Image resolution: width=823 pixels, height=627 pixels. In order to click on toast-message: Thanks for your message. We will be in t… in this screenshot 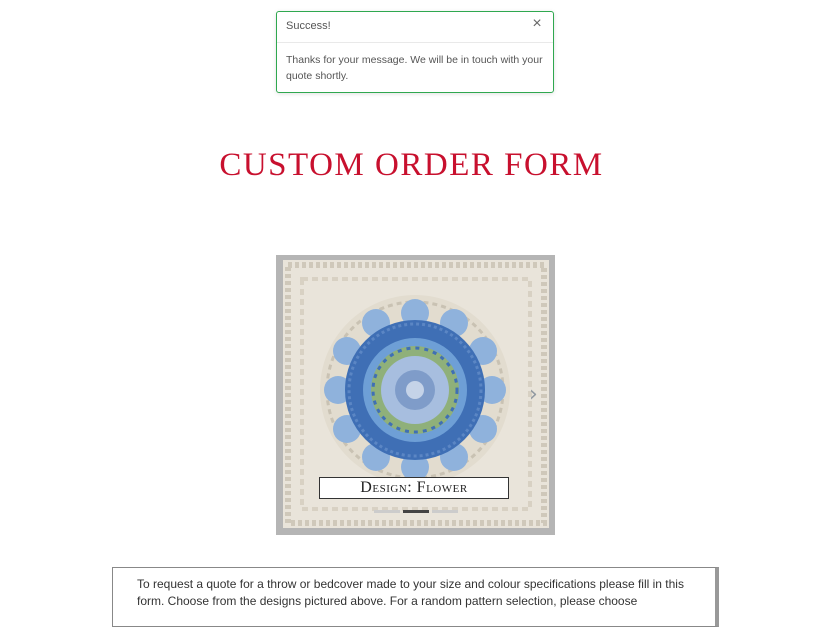, I will do `click(414, 68)`.